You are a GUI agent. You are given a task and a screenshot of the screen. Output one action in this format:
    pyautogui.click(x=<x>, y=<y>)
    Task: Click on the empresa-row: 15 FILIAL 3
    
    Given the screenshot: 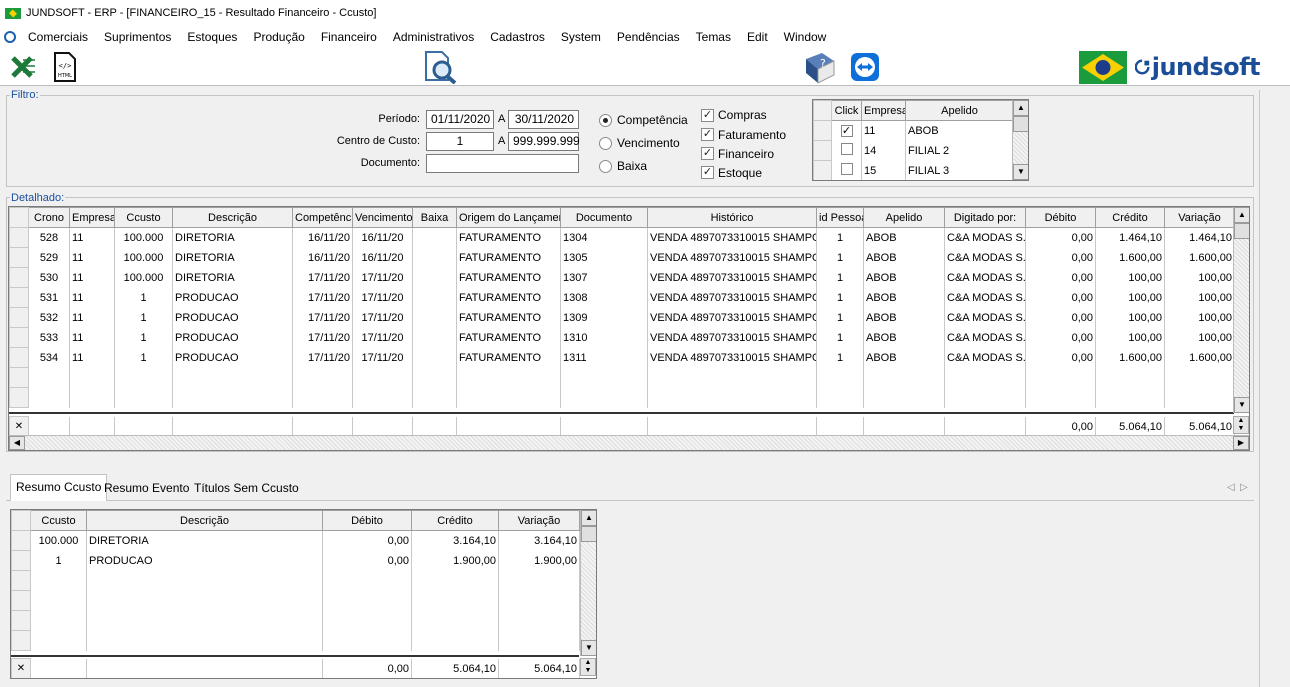 What is the action you would take?
    pyautogui.click(x=913, y=170)
    